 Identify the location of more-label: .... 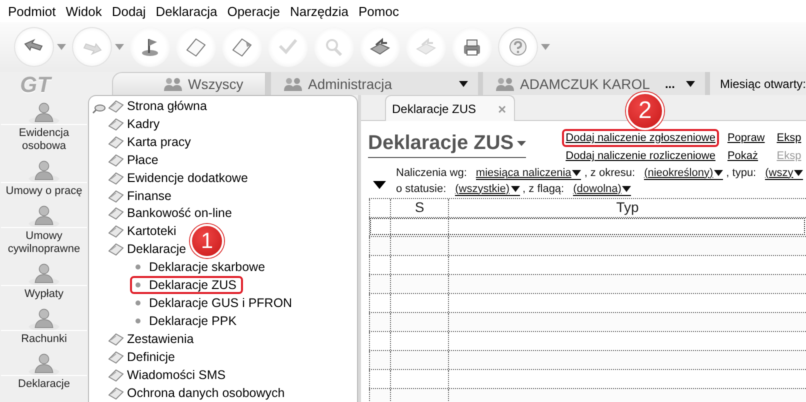
(669, 83).